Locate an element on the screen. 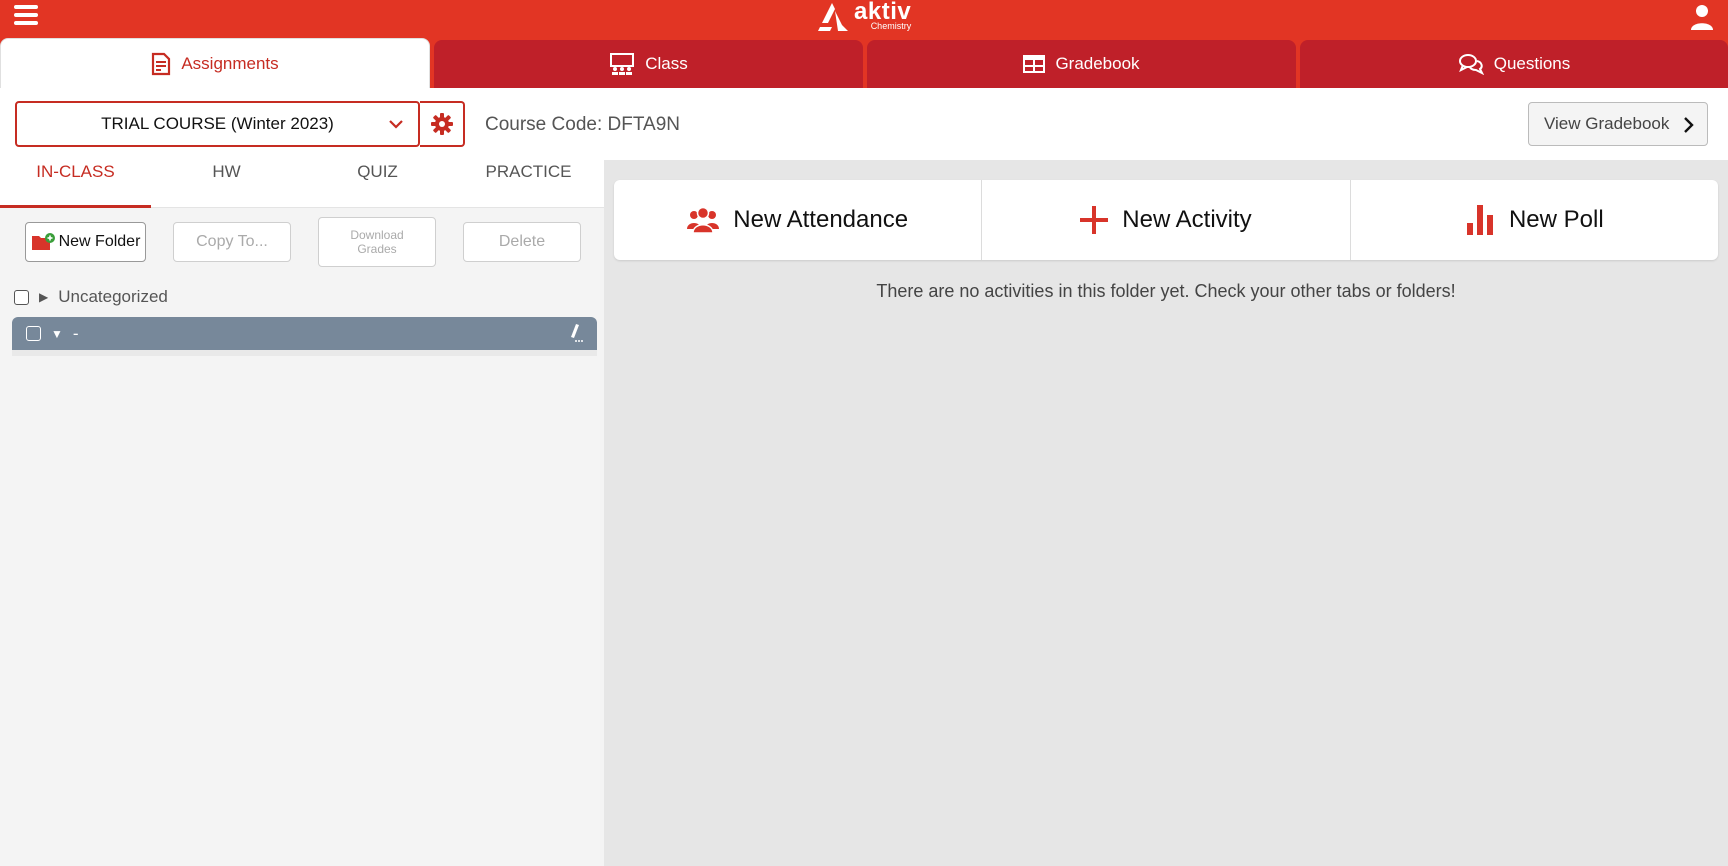 The image size is (1728, 866). new-poll-label: New Poll is located at coordinates (1556, 219).